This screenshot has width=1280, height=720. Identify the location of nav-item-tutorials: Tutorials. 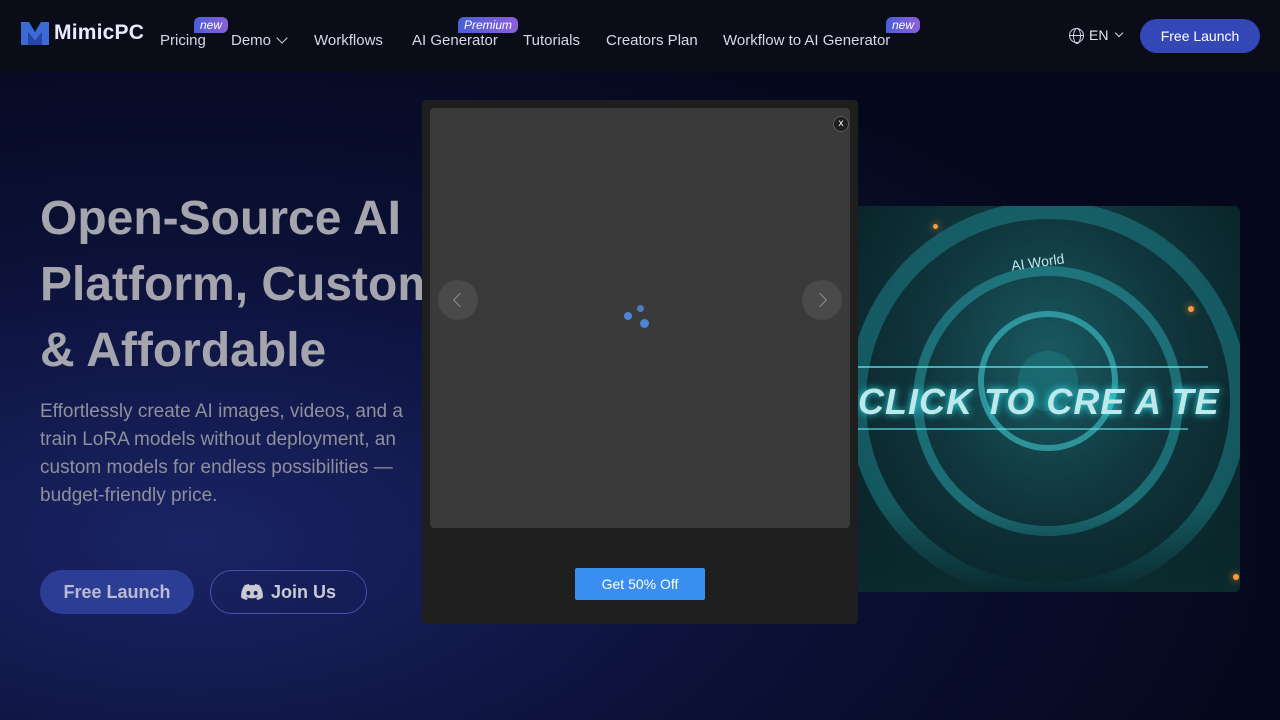
(551, 40).